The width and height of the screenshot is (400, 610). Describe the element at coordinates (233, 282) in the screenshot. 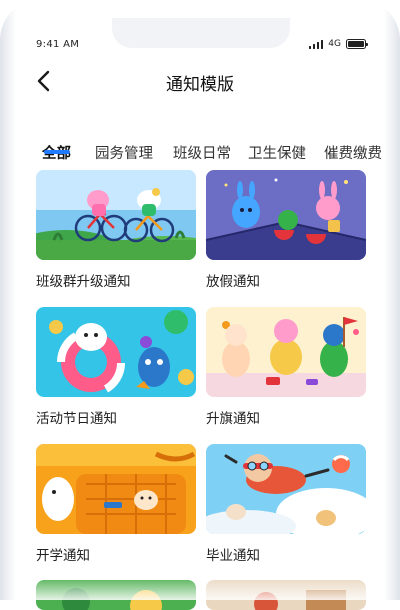

I see `template-title: 放假通知` at that location.